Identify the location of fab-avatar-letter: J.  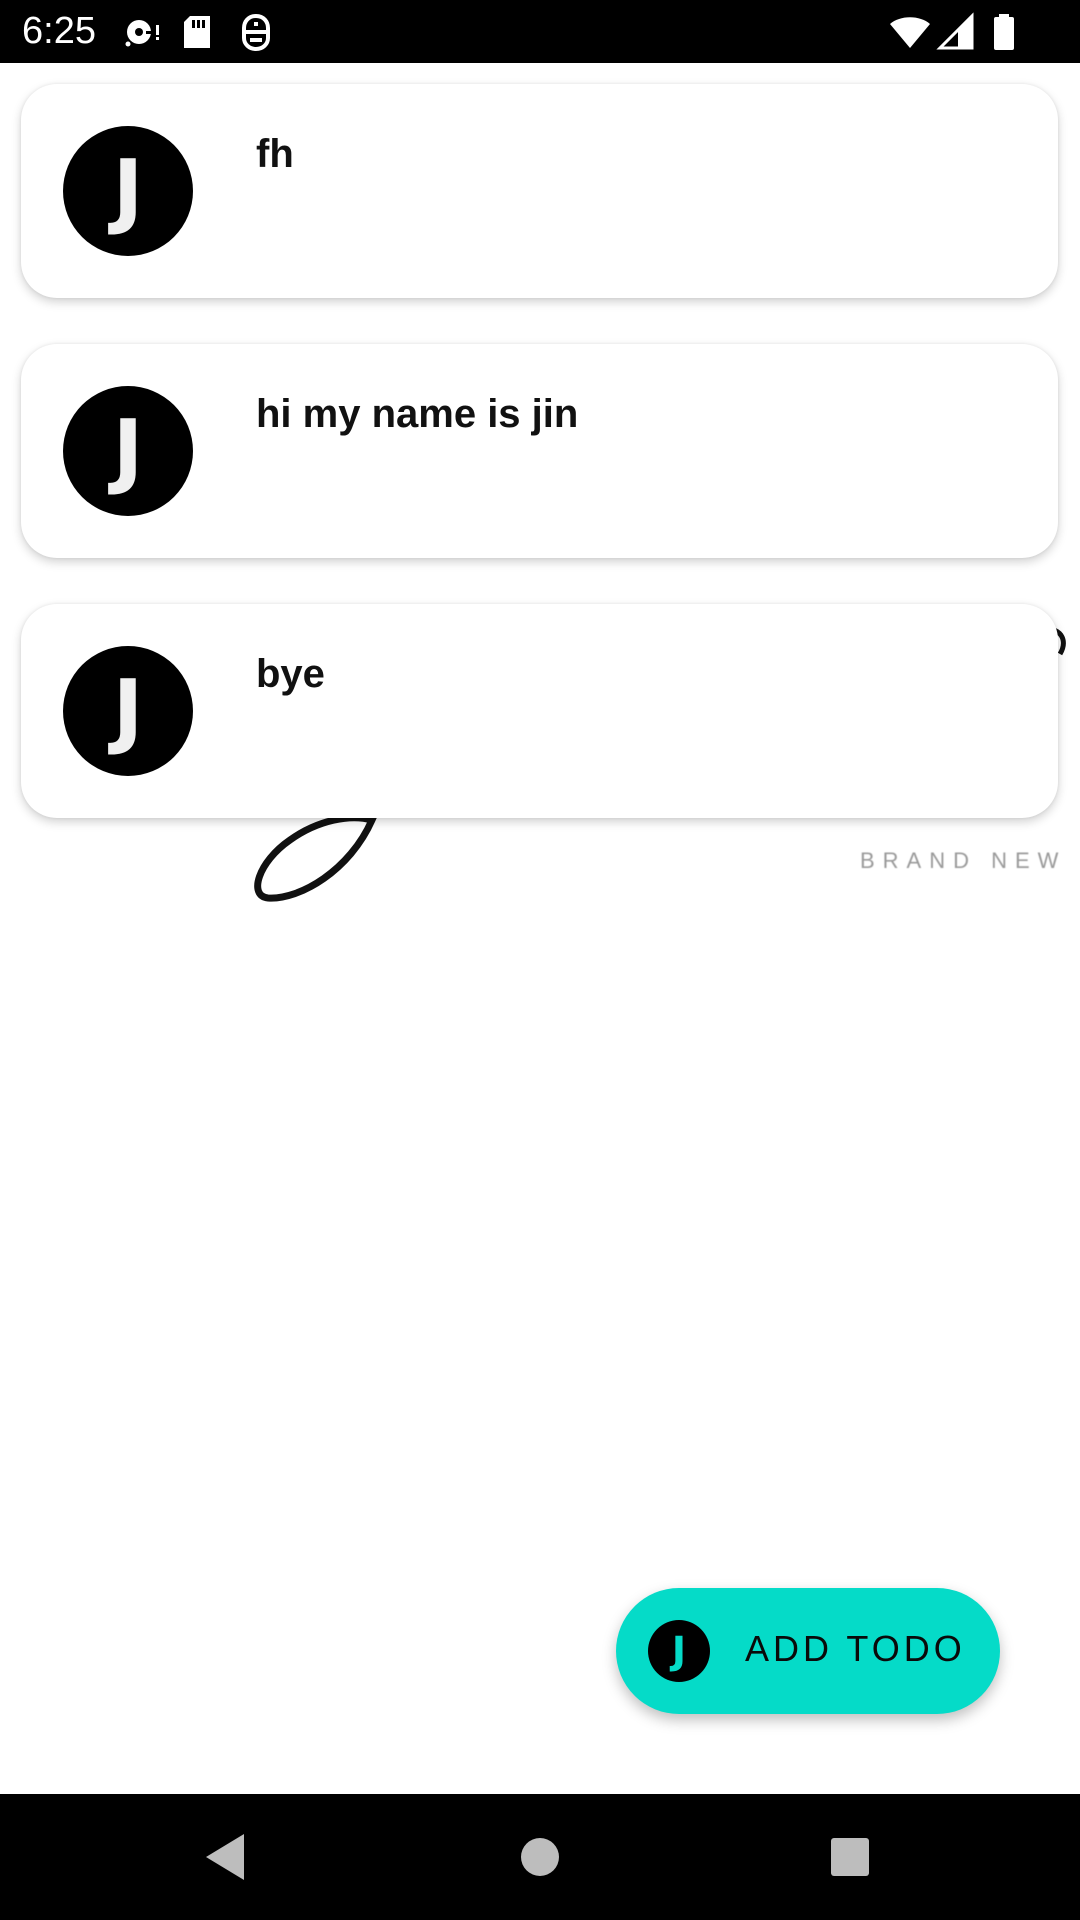
(679, 1651).